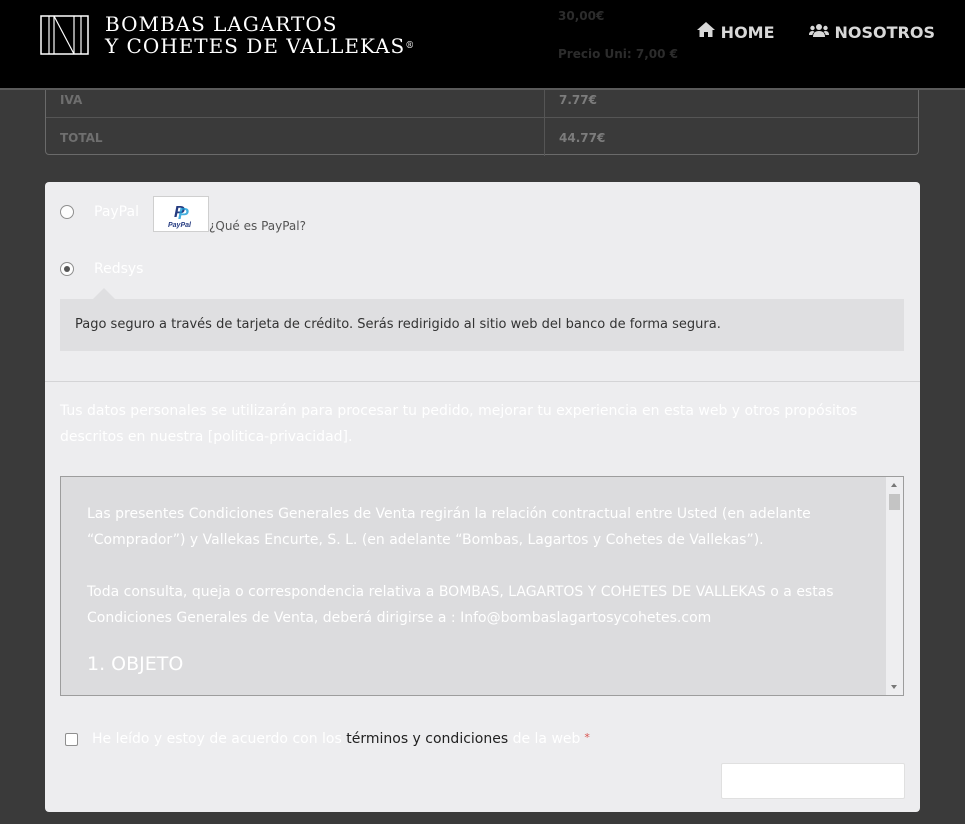 This screenshot has width=965, height=824. What do you see at coordinates (257, 226) in the screenshot?
I see `what-is-paypal-link: ¿Qué es PayPal?` at bounding box center [257, 226].